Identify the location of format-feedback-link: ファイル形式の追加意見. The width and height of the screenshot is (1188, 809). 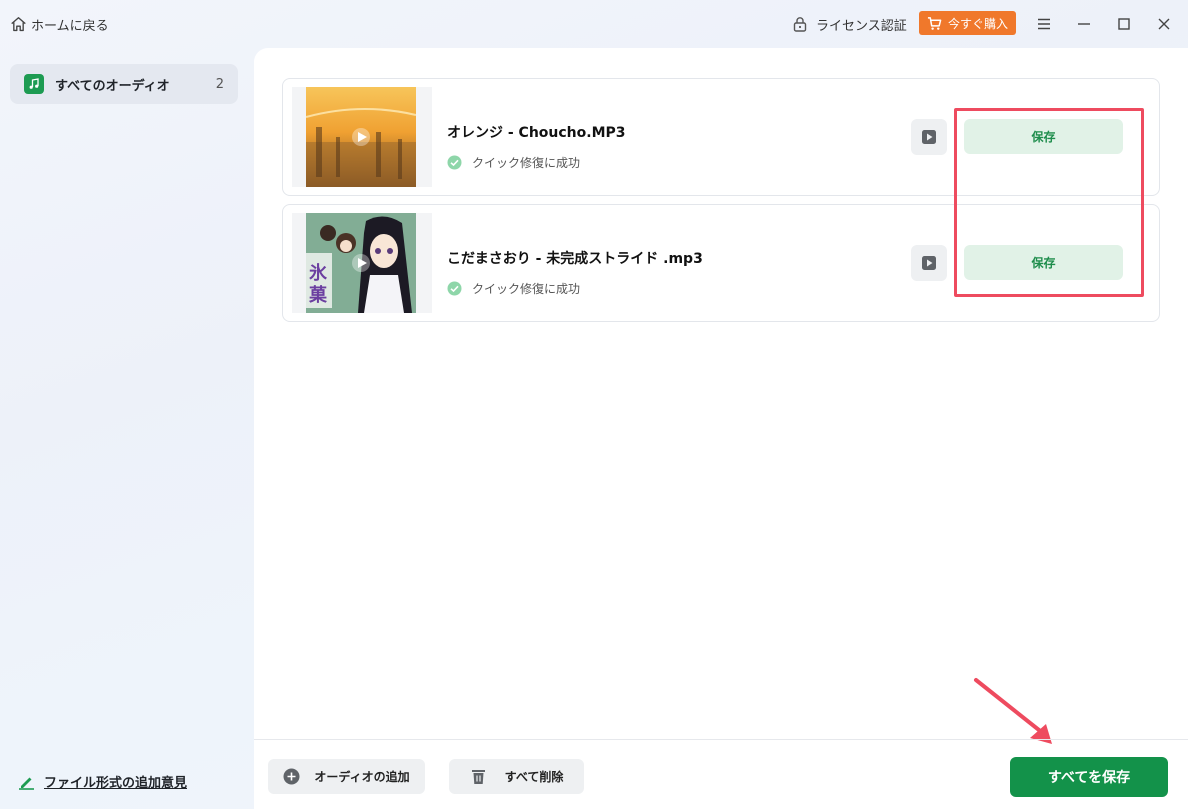
(102, 781).